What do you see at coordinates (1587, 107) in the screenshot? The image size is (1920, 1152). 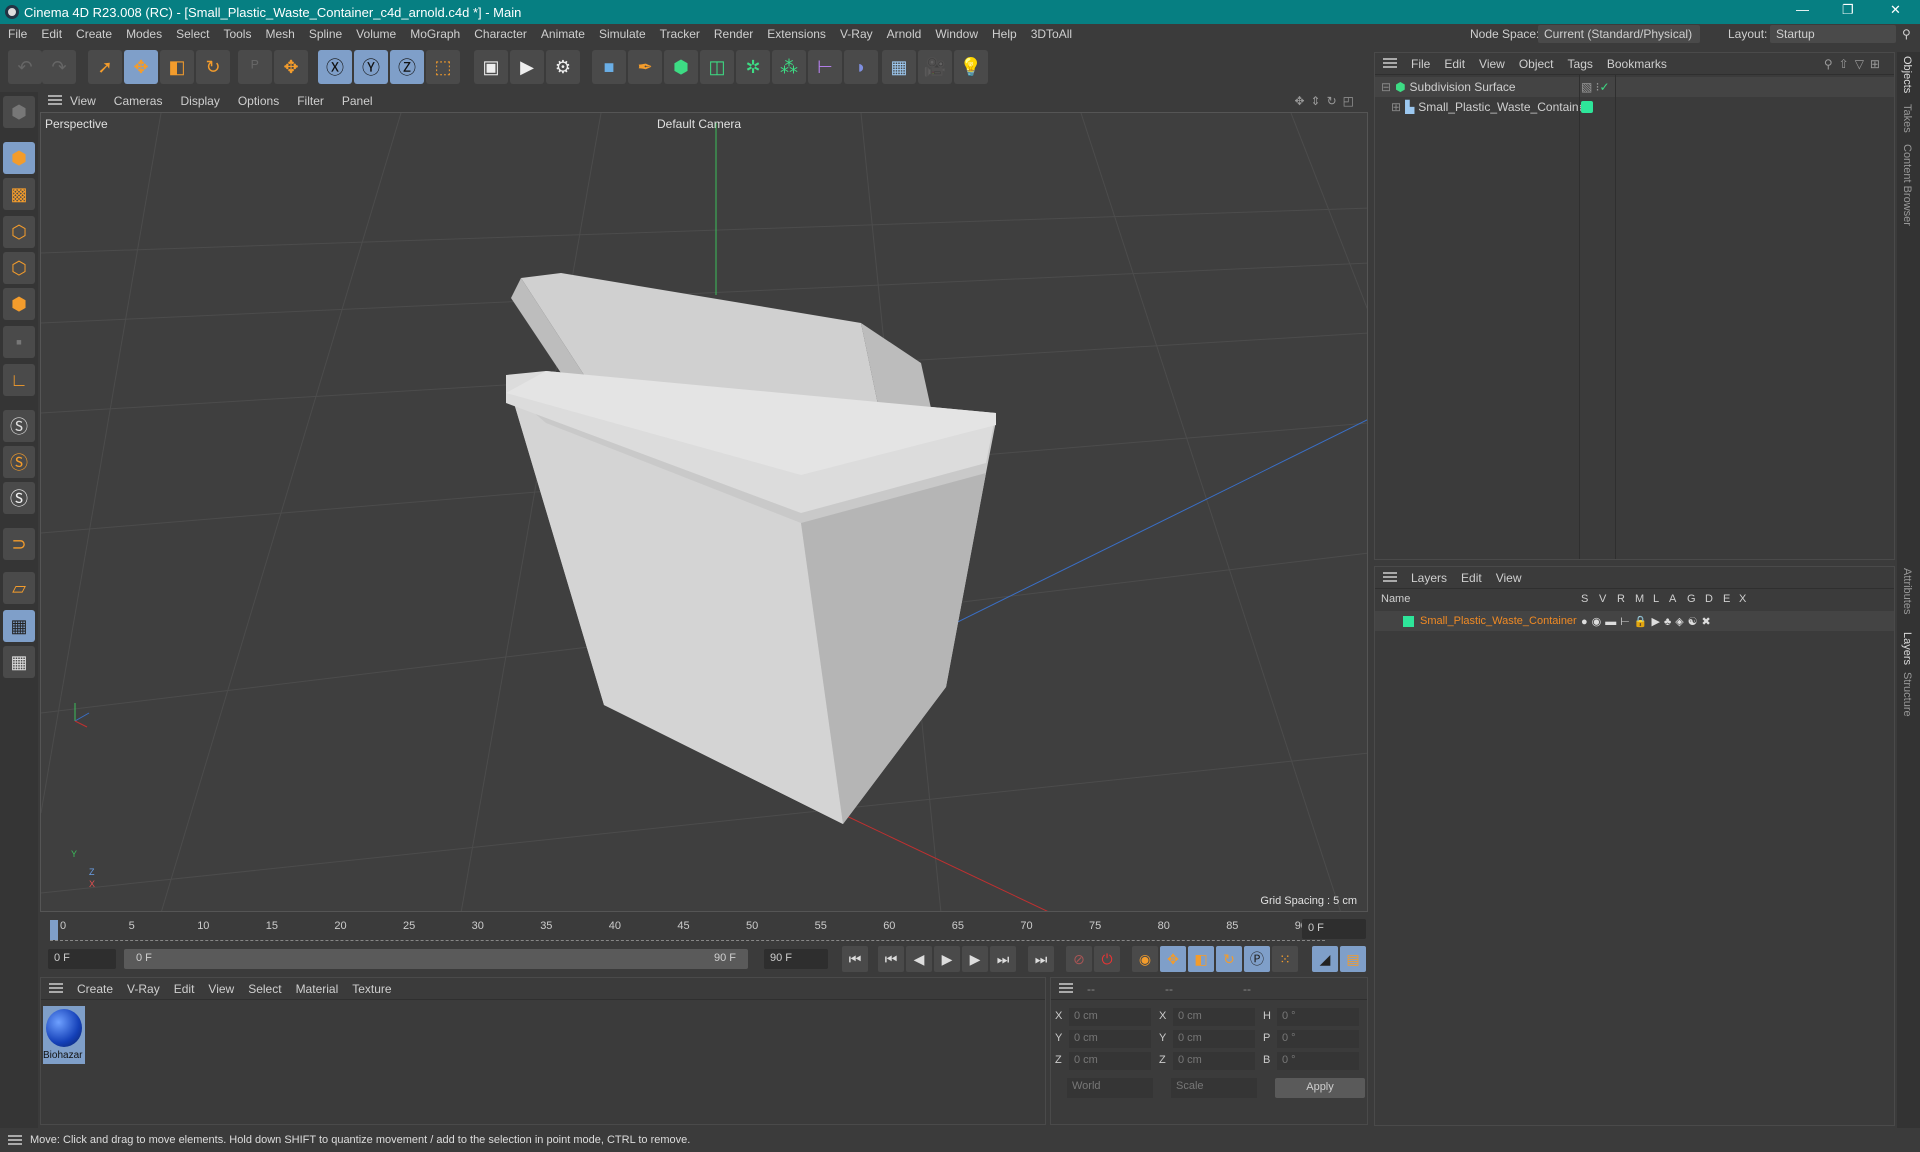 I see `layer-color-tag` at bounding box center [1587, 107].